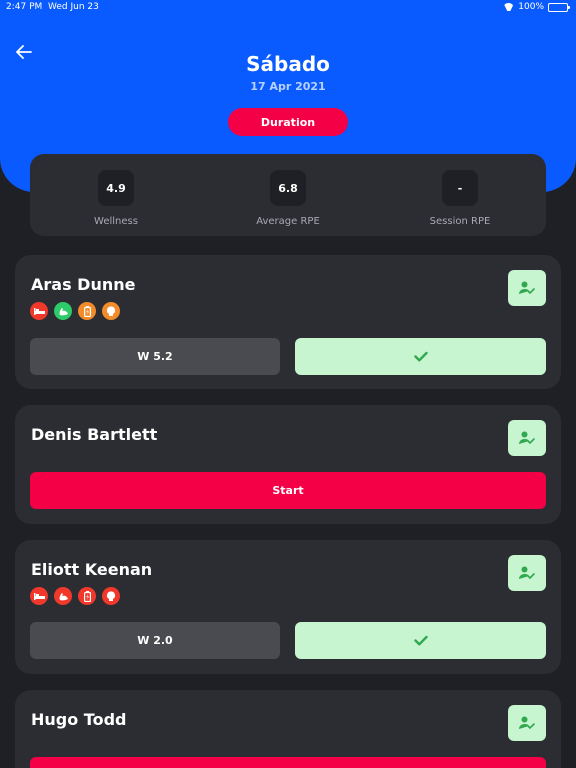 The image size is (576, 768). Describe the element at coordinates (531, 7) in the screenshot. I see `battery-percent: 100%` at that location.